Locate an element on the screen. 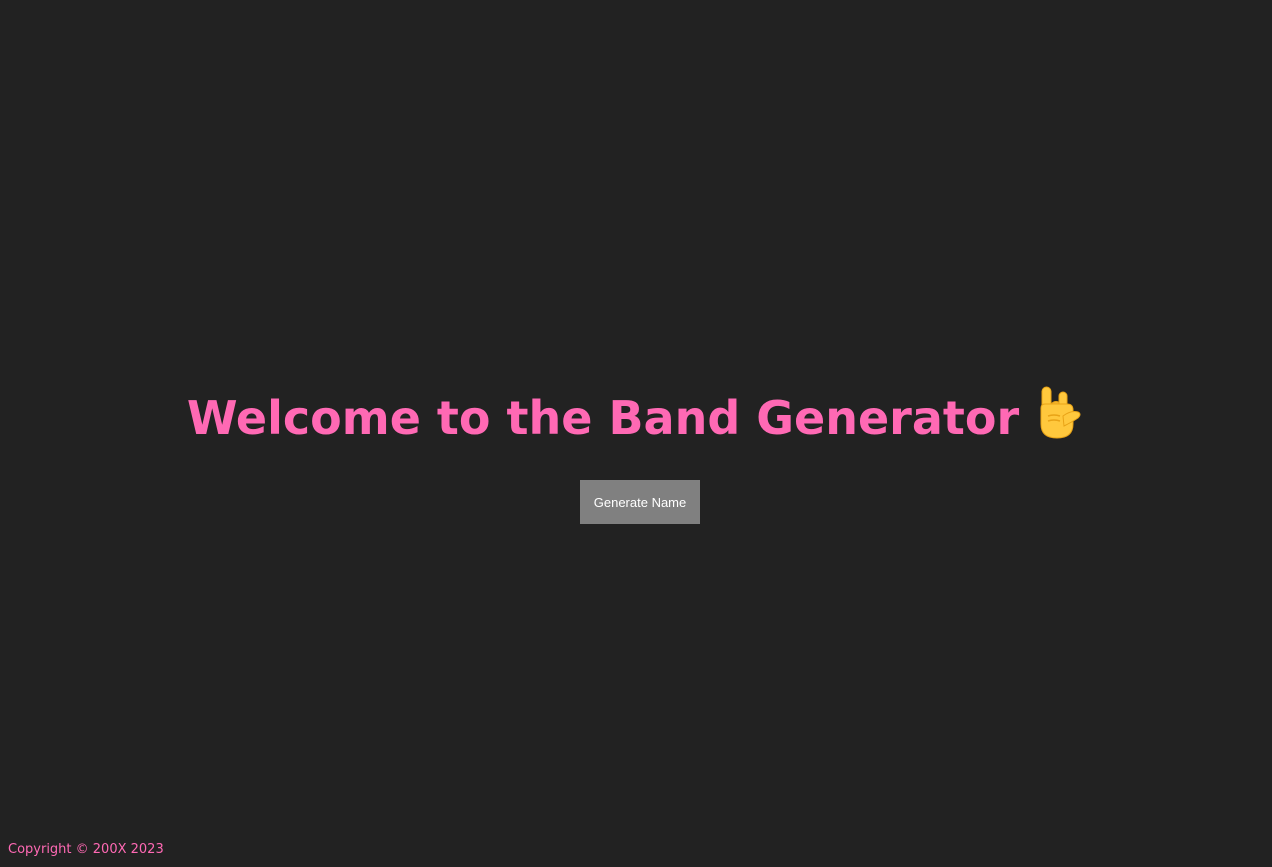  page-title: Welcome to the Band Generator is located at coordinates (636, 416).